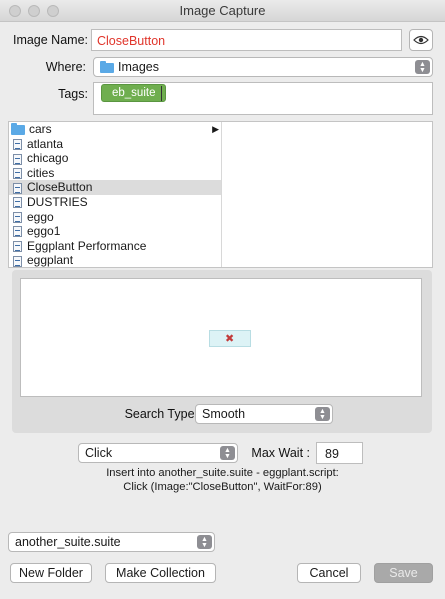 The height and width of the screenshot is (599, 445). Describe the element at coordinates (115, 187) in the screenshot. I see `list-item-selected: CloseButton` at that location.